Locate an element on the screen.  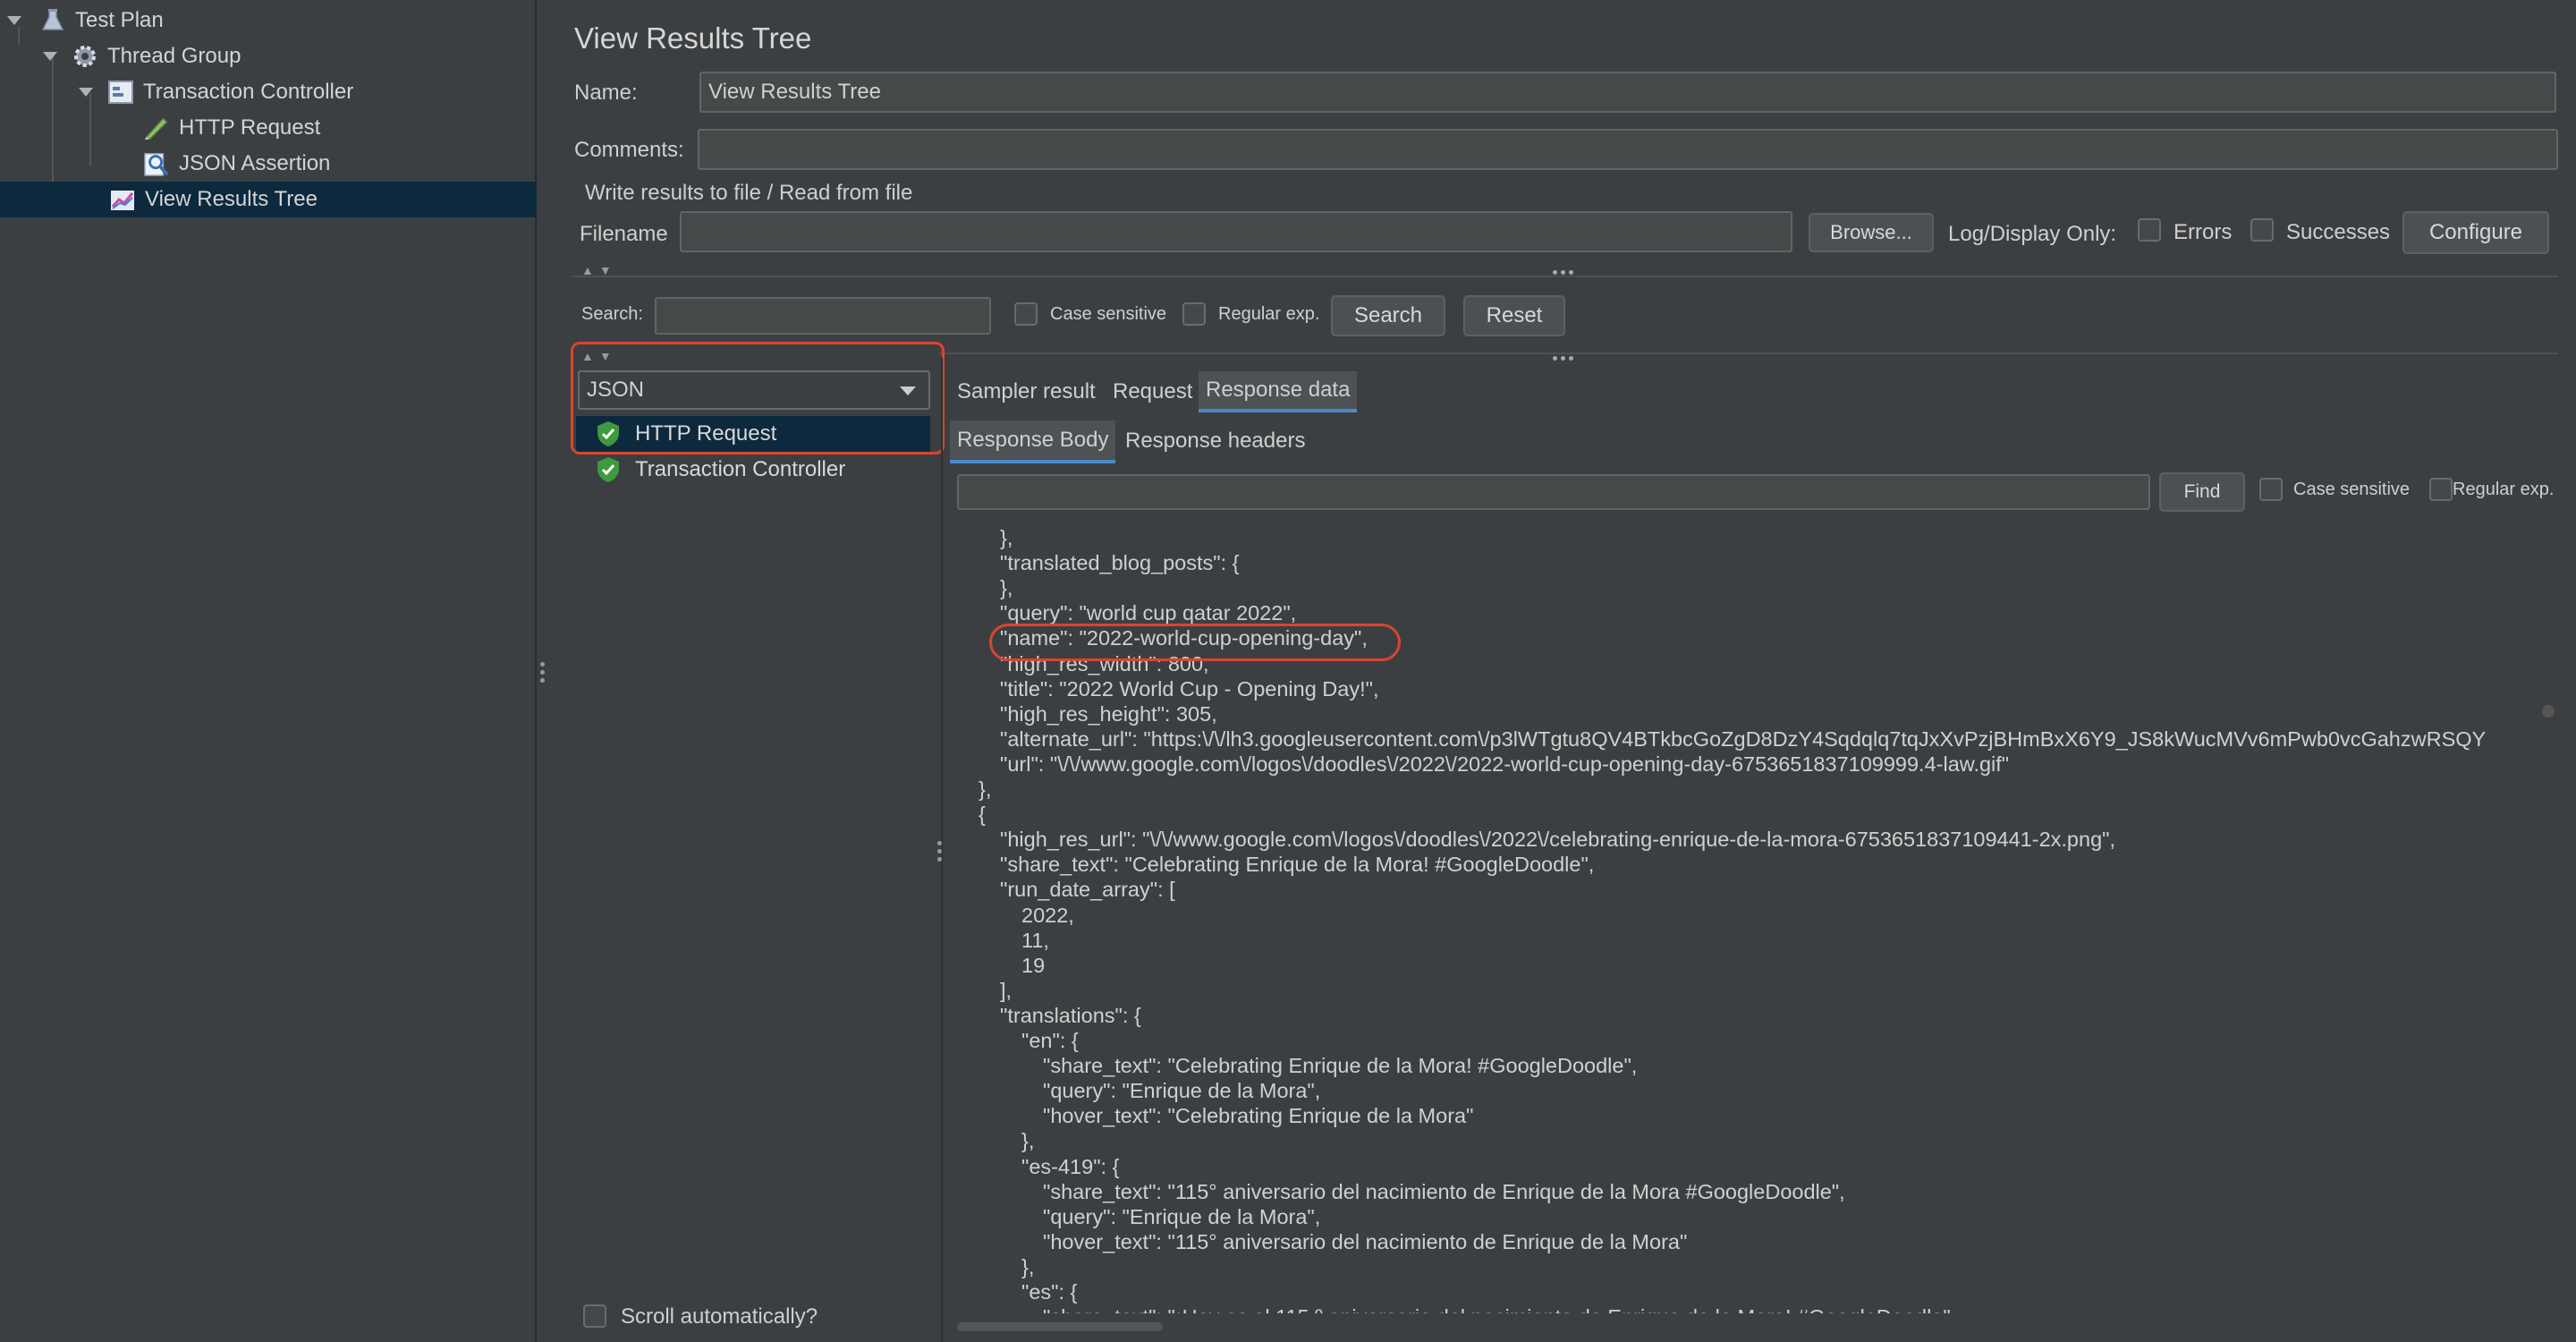
chart-icon is located at coordinates (122, 200).